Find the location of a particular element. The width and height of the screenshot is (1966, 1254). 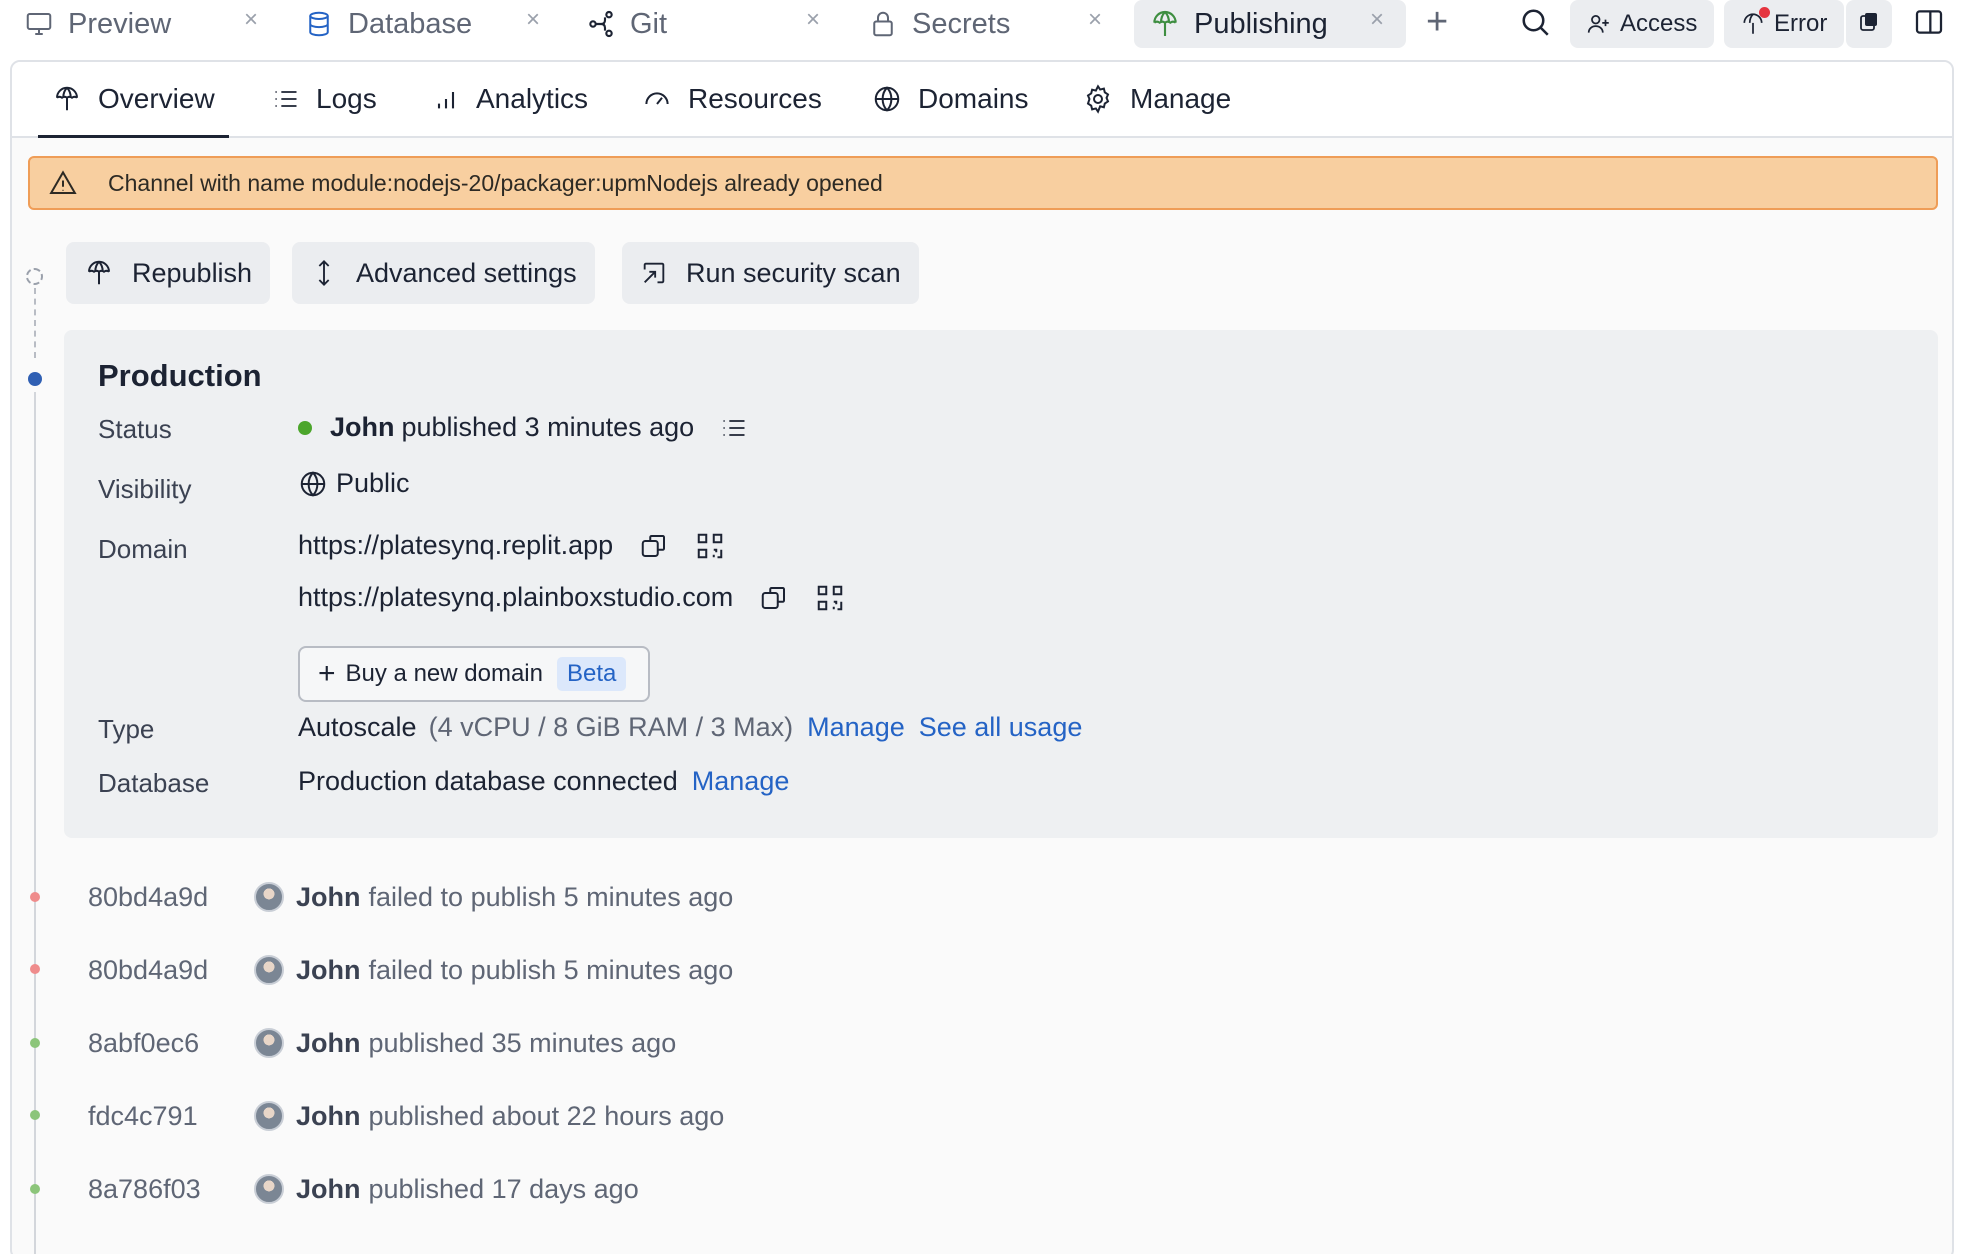

domain-link: https://platesynq.replit.app is located at coordinates (455, 545).